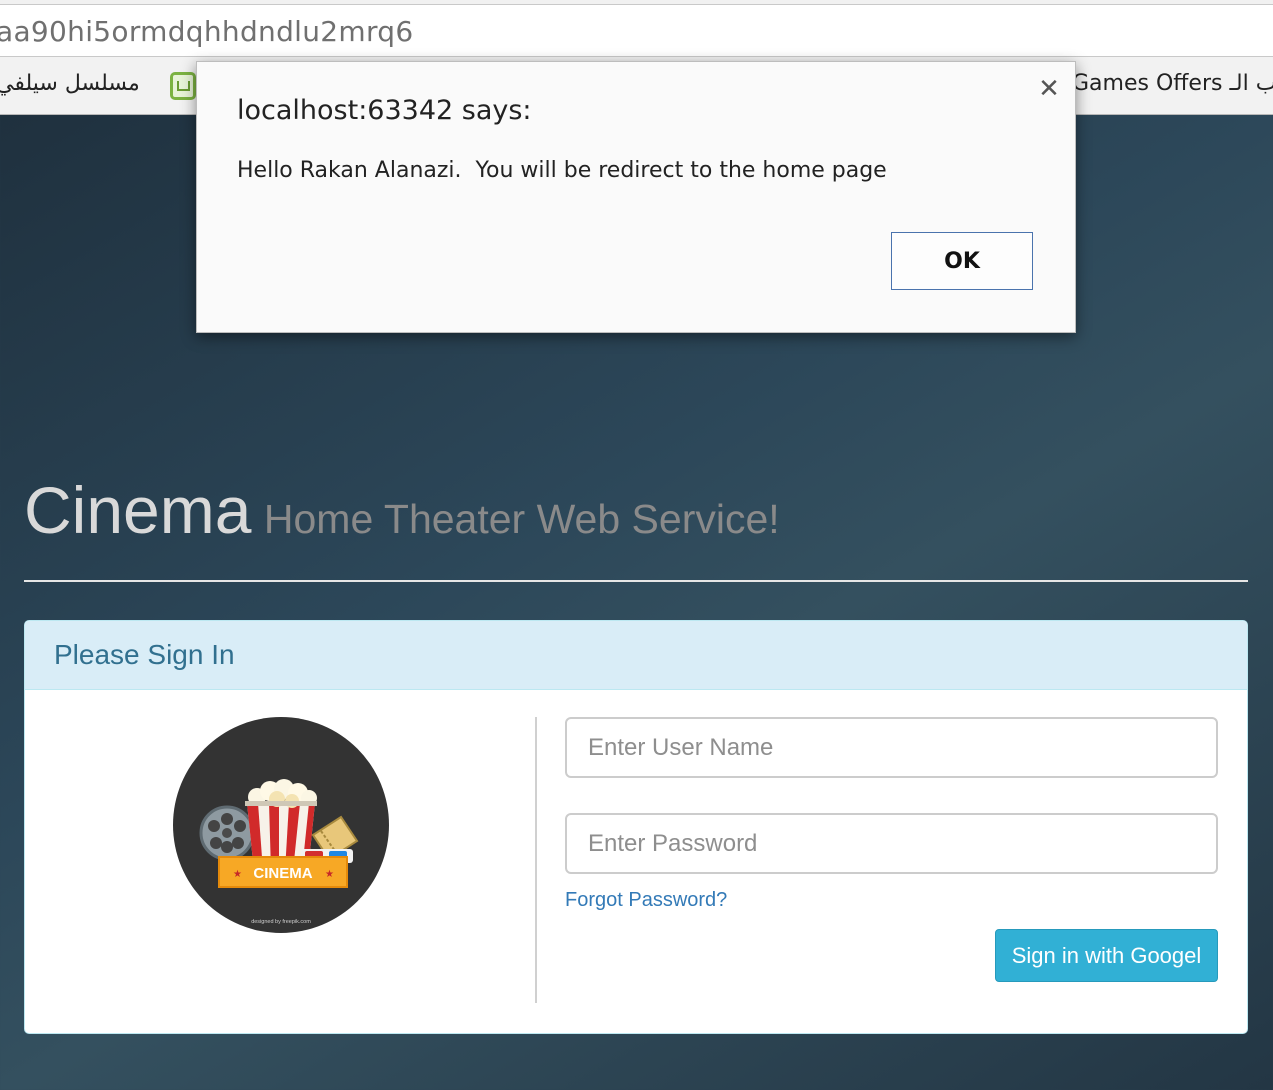  Describe the element at coordinates (144, 654) in the screenshot. I see `signin-panel-title: Please Sign In` at that location.